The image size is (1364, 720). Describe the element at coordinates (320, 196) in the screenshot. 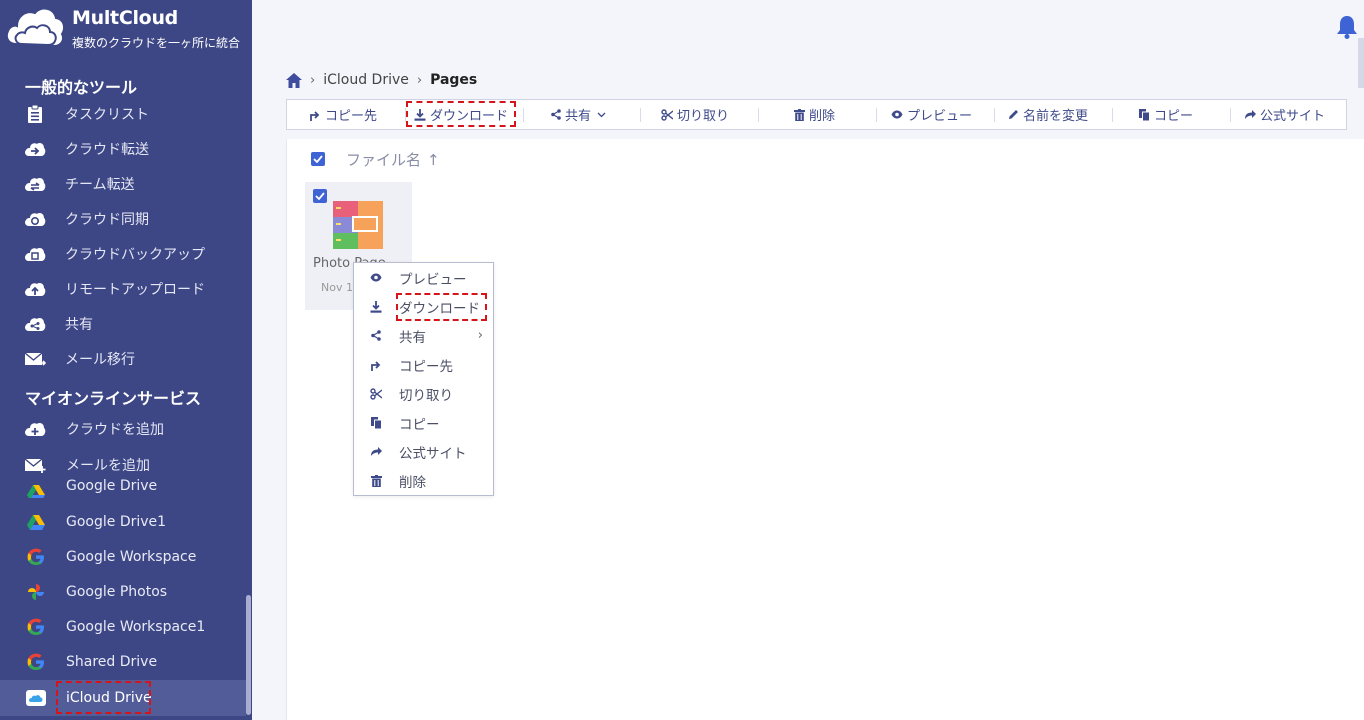

I see `file-checkbox` at that location.